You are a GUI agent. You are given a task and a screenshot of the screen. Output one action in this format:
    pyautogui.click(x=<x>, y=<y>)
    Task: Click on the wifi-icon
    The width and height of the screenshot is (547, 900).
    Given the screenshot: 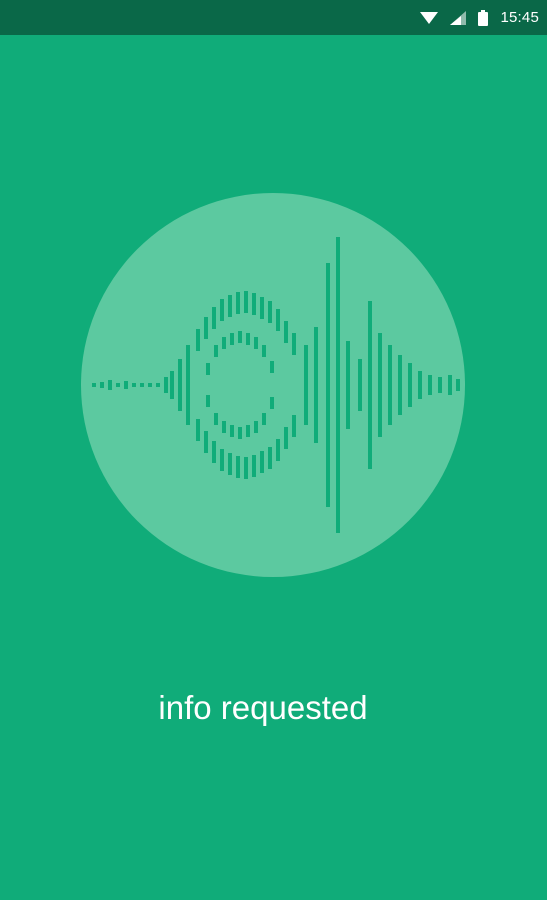 What is the action you would take?
    pyautogui.click(x=429, y=17)
    